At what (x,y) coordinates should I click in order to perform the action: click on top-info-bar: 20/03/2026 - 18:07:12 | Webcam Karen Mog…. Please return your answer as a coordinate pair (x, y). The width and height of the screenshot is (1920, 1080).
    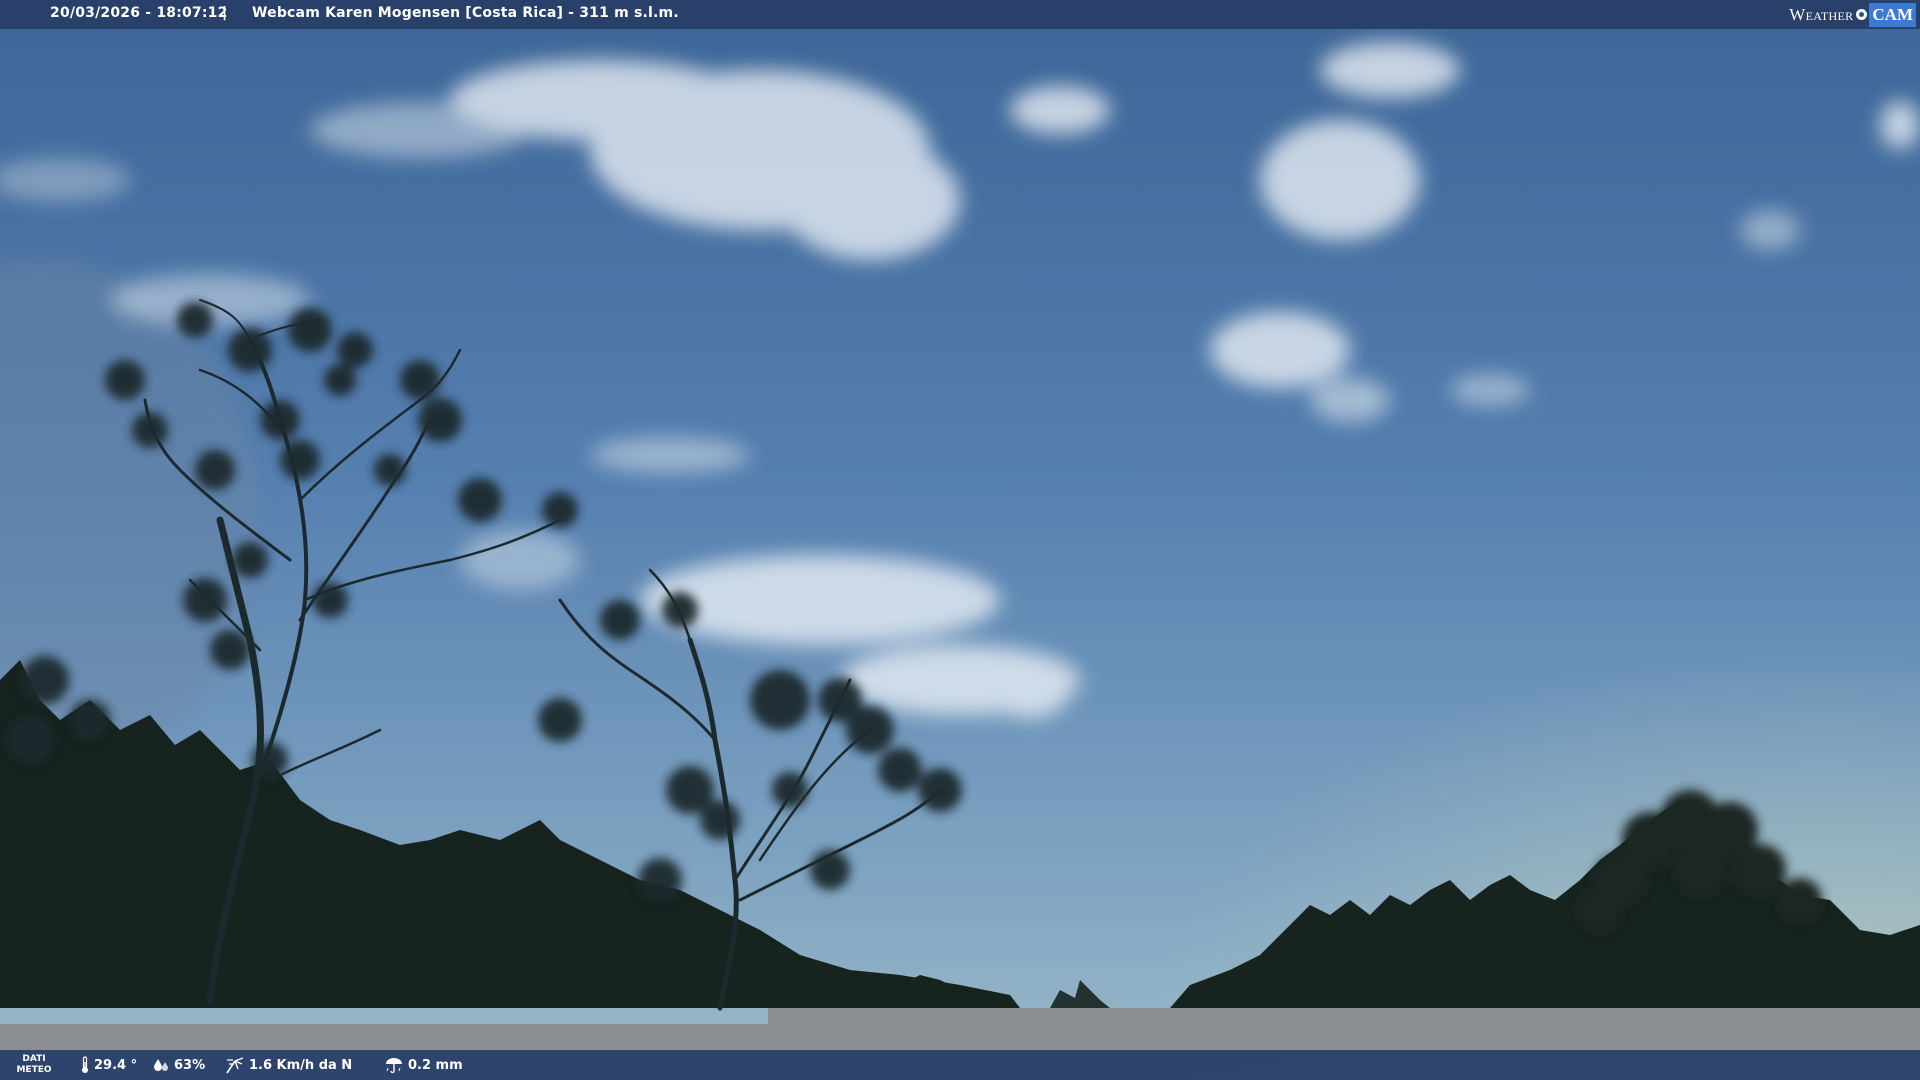
    Looking at the image, I should click on (960, 14).